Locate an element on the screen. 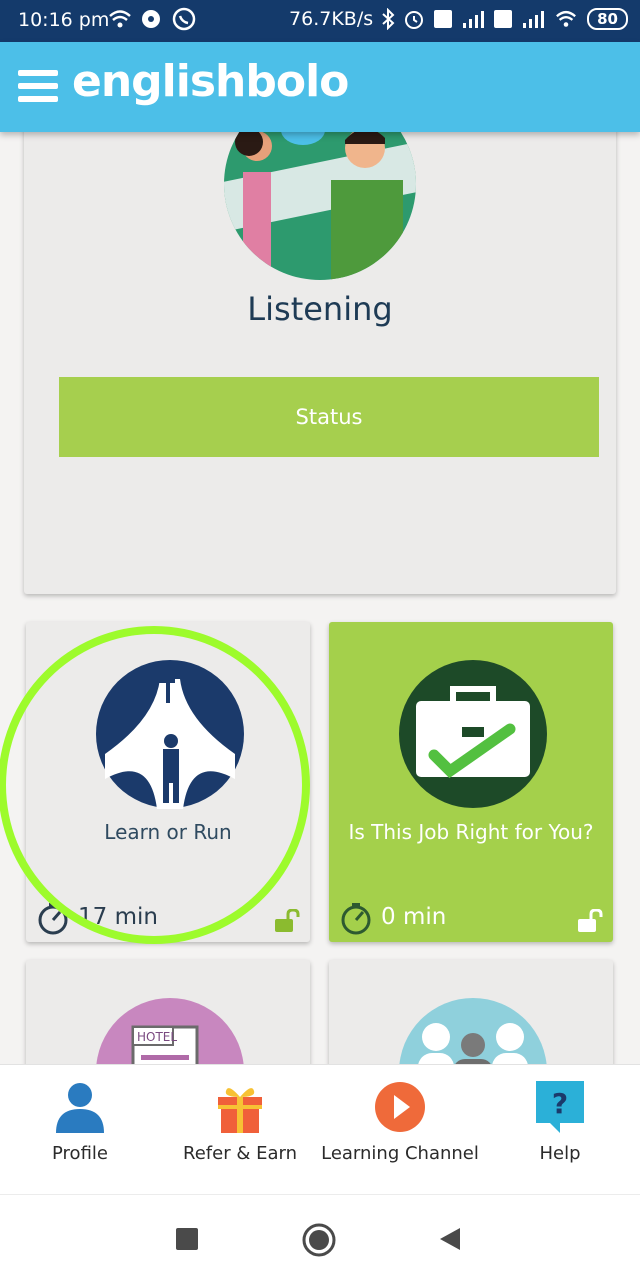  gift-icon is located at coordinates (240, 1110).